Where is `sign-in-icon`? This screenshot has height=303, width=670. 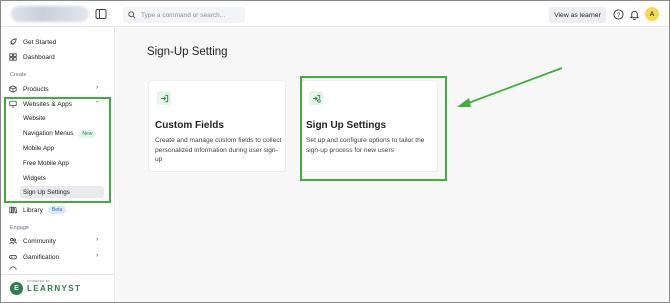
sign-in-icon is located at coordinates (164, 98).